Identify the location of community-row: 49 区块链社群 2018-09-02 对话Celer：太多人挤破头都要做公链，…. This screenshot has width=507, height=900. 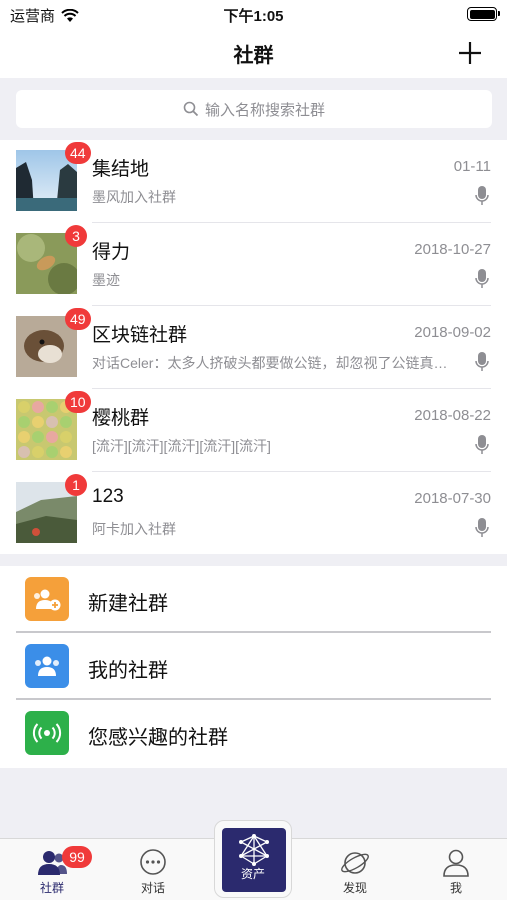
(253, 347).